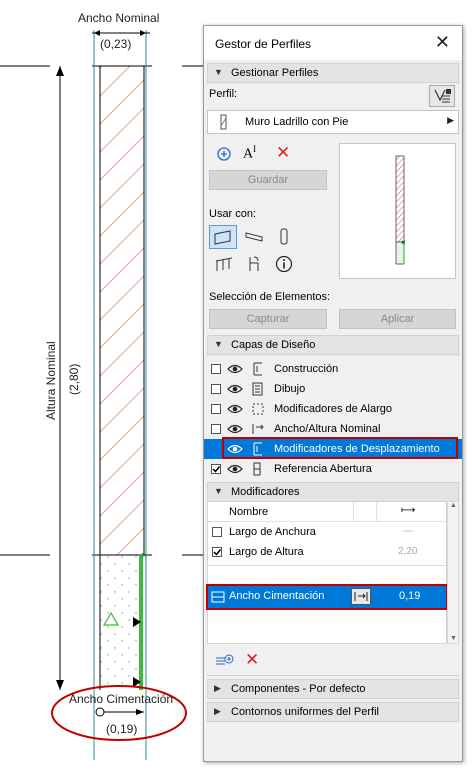 The width and height of the screenshot is (472, 770). Describe the element at coordinates (100, 712) in the screenshot. I see `bottom-dimension-origin-icon` at that location.